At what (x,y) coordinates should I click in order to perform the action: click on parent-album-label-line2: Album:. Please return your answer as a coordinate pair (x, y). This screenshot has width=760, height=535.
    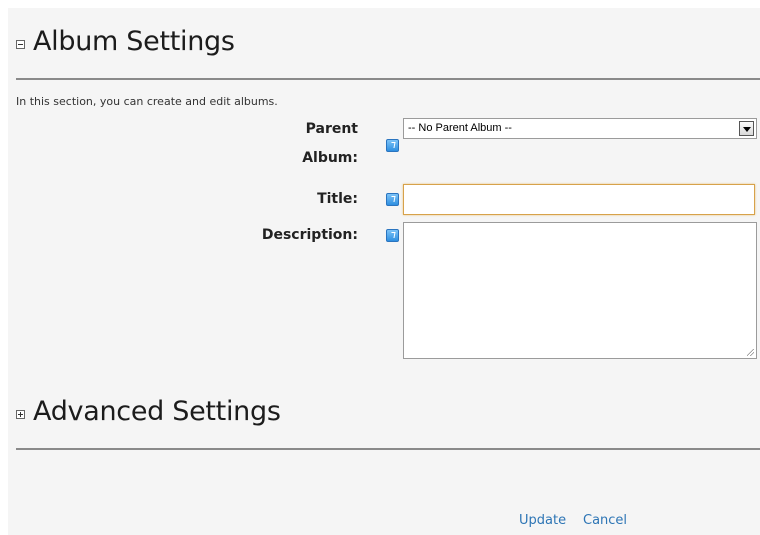
    Looking at the image, I should click on (330, 158).